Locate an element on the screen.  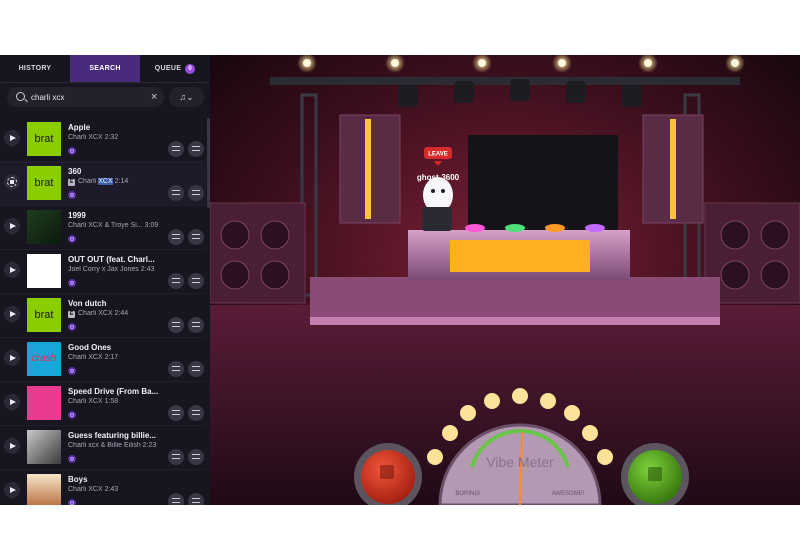
song-row: brat Apple Charli XCX 2:32 is located at coordinates (103, 140).